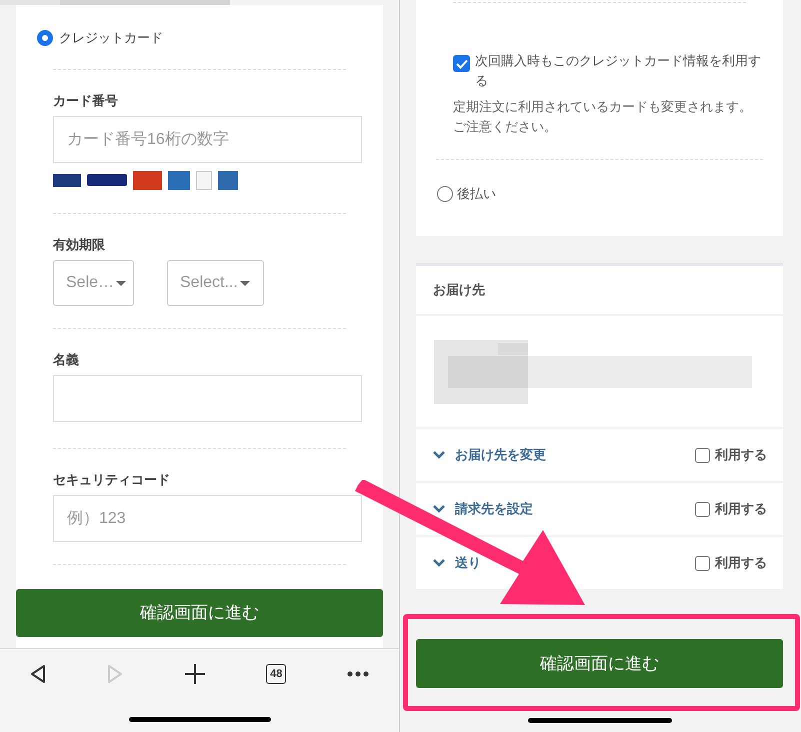 The height and width of the screenshot is (732, 801). I want to click on field-label: カード番号, so click(86, 101).